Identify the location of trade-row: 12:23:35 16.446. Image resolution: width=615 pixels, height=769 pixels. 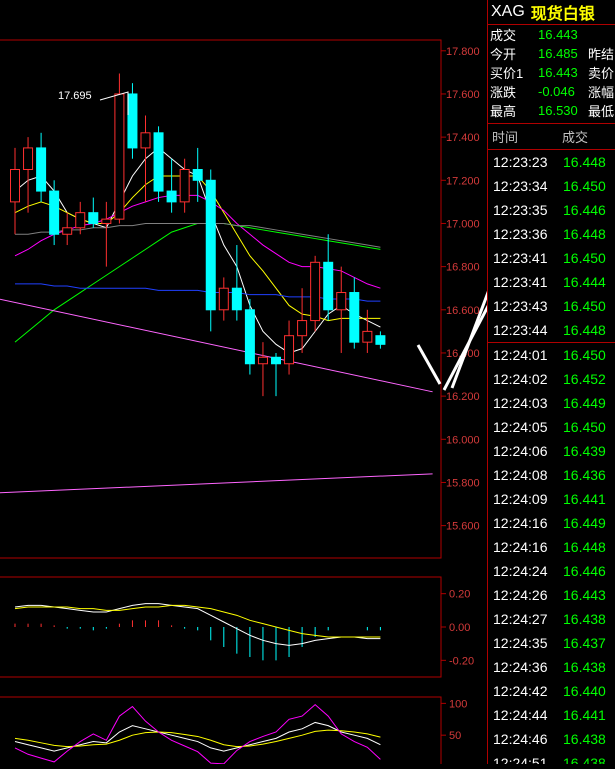
(551, 210).